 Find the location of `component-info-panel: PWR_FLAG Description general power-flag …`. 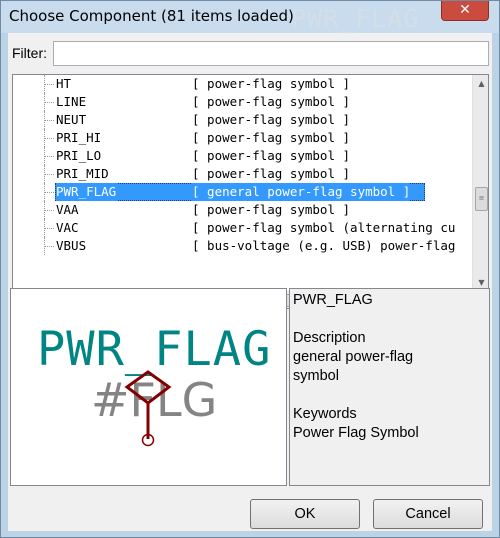

component-info-panel: PWR_FLAG Description general power-flag … is located at coordinates (389, 387).